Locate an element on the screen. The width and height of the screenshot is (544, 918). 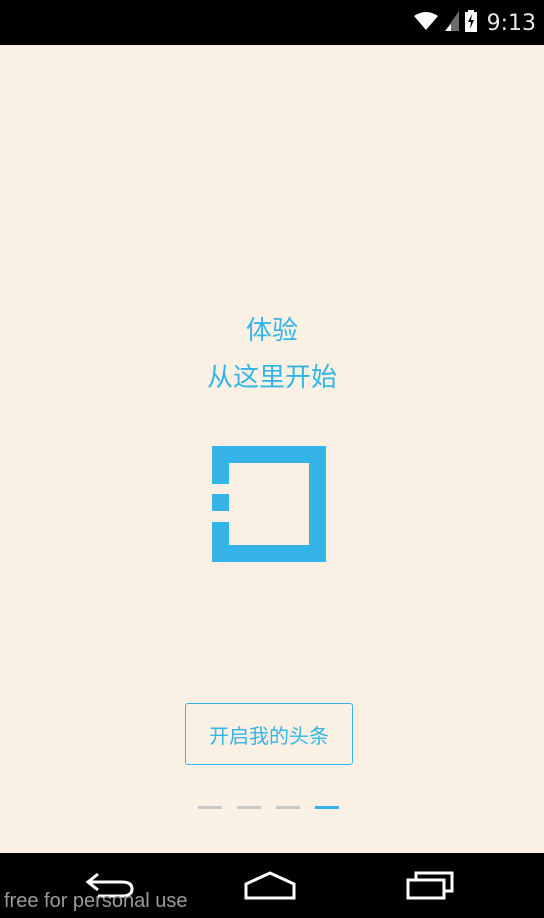
home-icon is located at coordinates (270, 887).